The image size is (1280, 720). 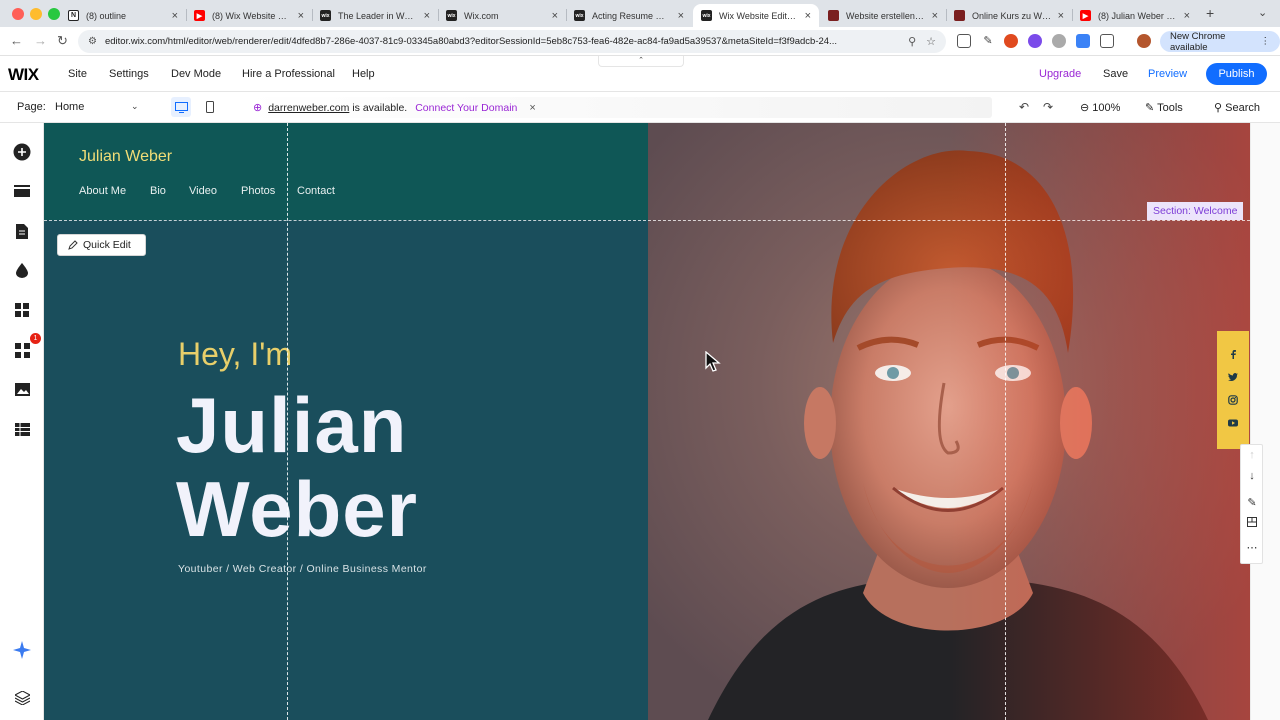 What do you see at coordinates (1210, 13) in the screenshot?
I see `new-tab-icon: +` at bounding box center [1210, 13].